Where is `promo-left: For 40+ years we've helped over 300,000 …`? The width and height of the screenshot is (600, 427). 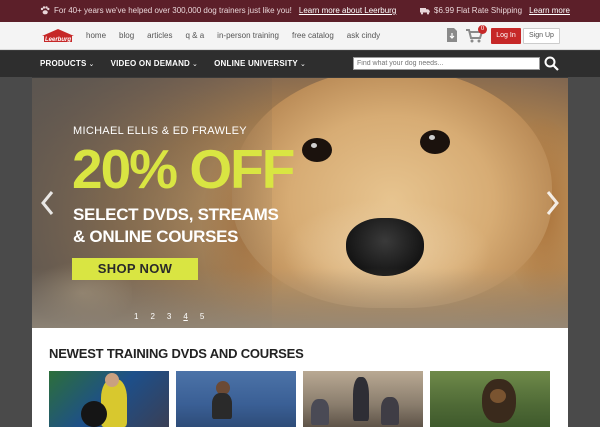
promo-left: For 40+ years we've helped over 300,000 … is located at coordinates (218, 10).